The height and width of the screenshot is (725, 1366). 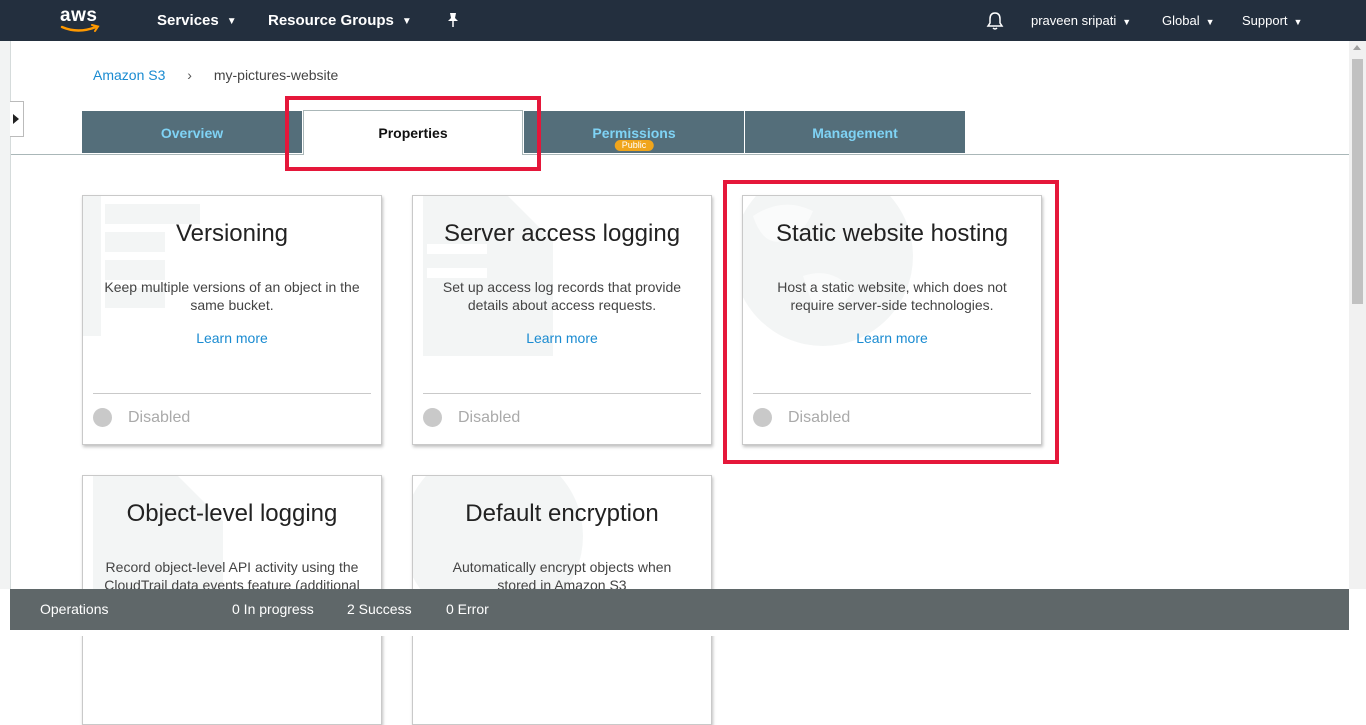 I want to click on tab-permissions: Permissions Public, so click(x=634, y=132).